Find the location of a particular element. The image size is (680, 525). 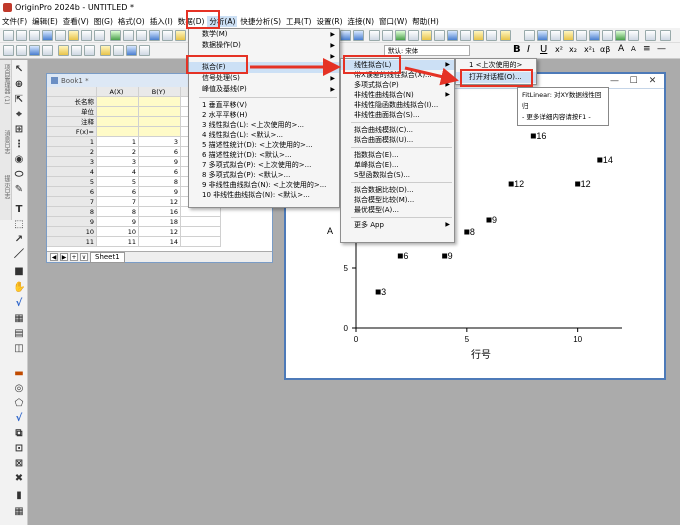

bold-icon: B is located at coordinates (517, 49).